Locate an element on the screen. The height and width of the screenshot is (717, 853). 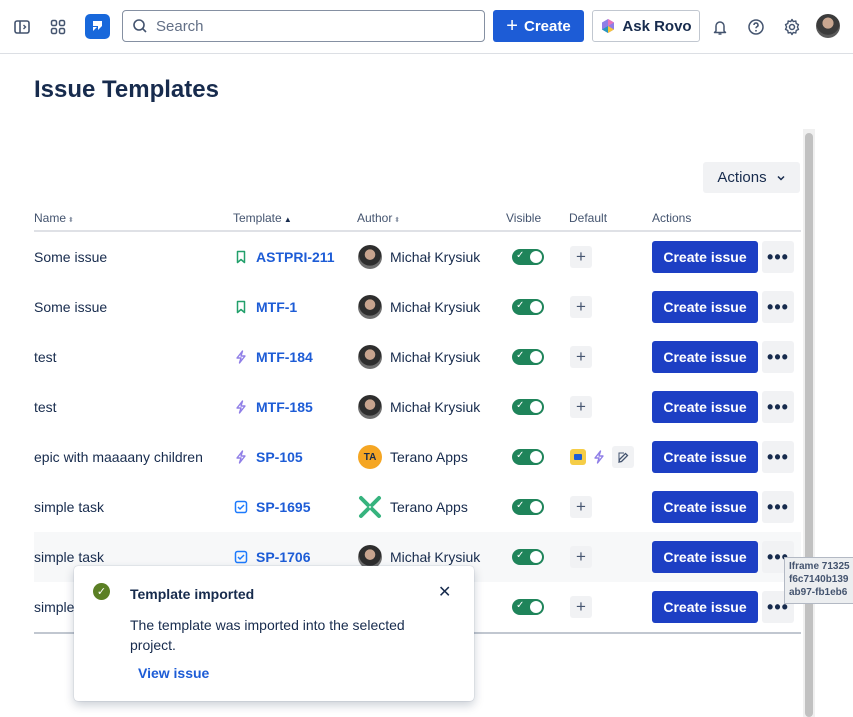
settings-gear-icon is located at coordinates (792, 27).